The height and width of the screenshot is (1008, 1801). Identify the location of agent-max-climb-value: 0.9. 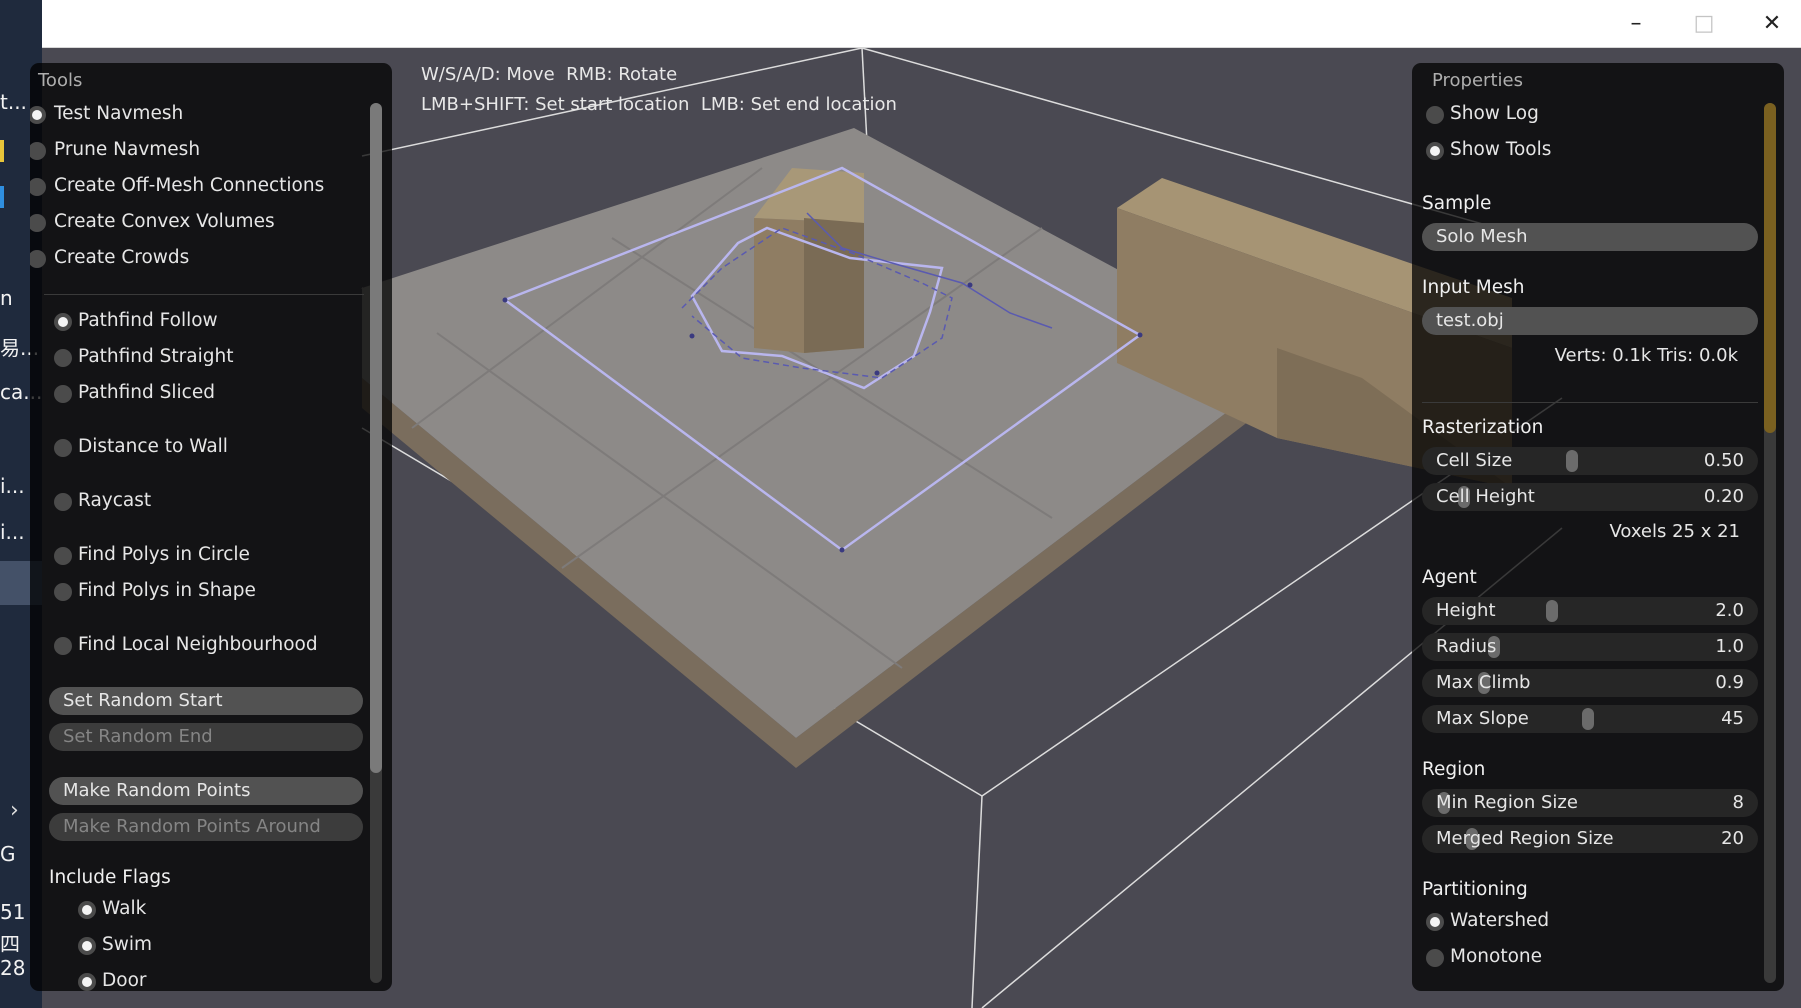
(1729, 682).